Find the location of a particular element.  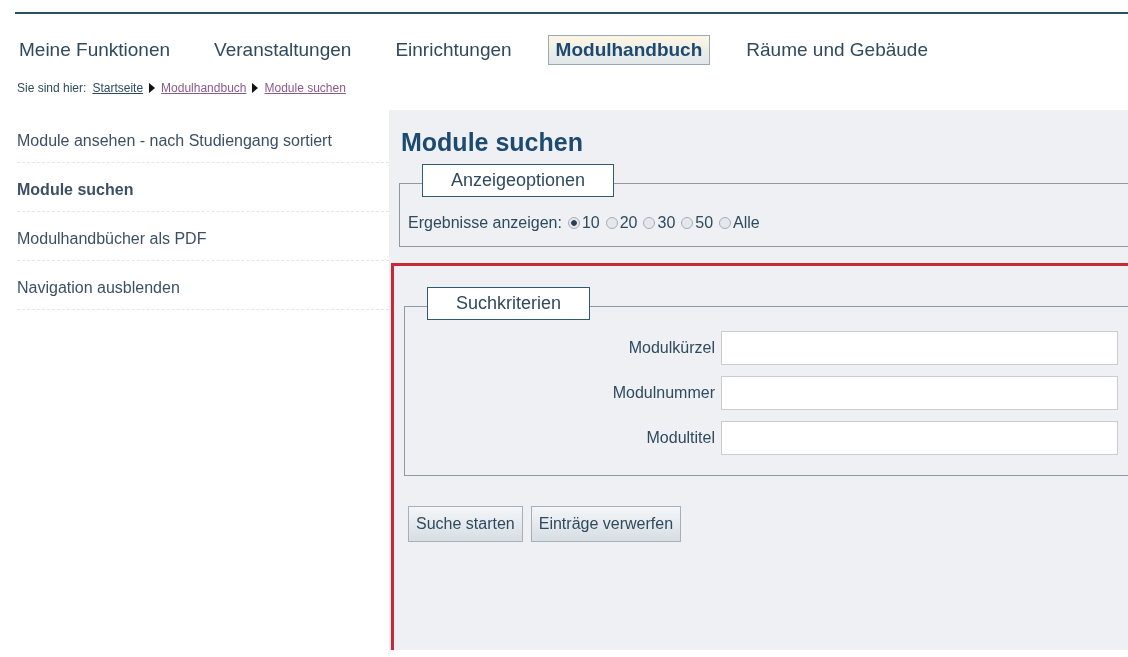

panel-legend: Anzeigeoptionen is located at coordinates (518, 180).